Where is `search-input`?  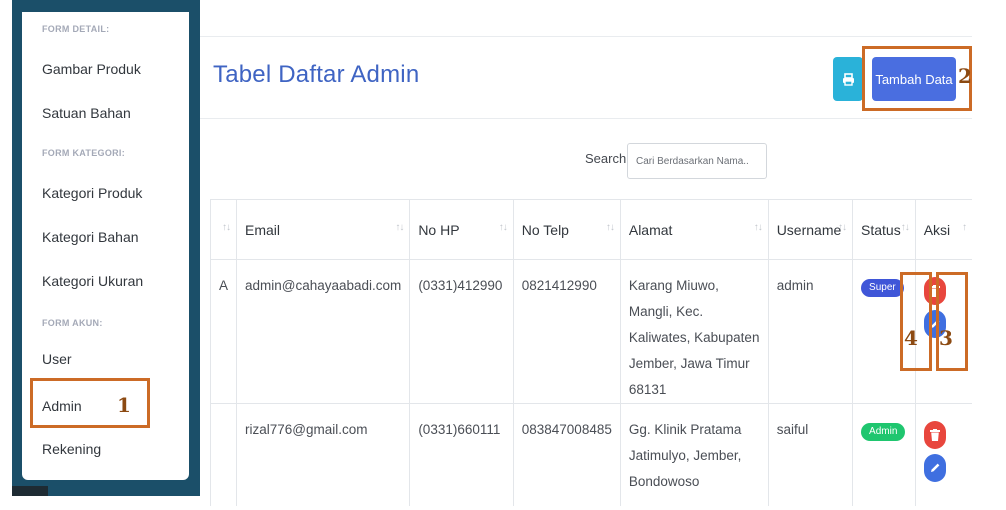
search-input is located at coordinates (697, 161).